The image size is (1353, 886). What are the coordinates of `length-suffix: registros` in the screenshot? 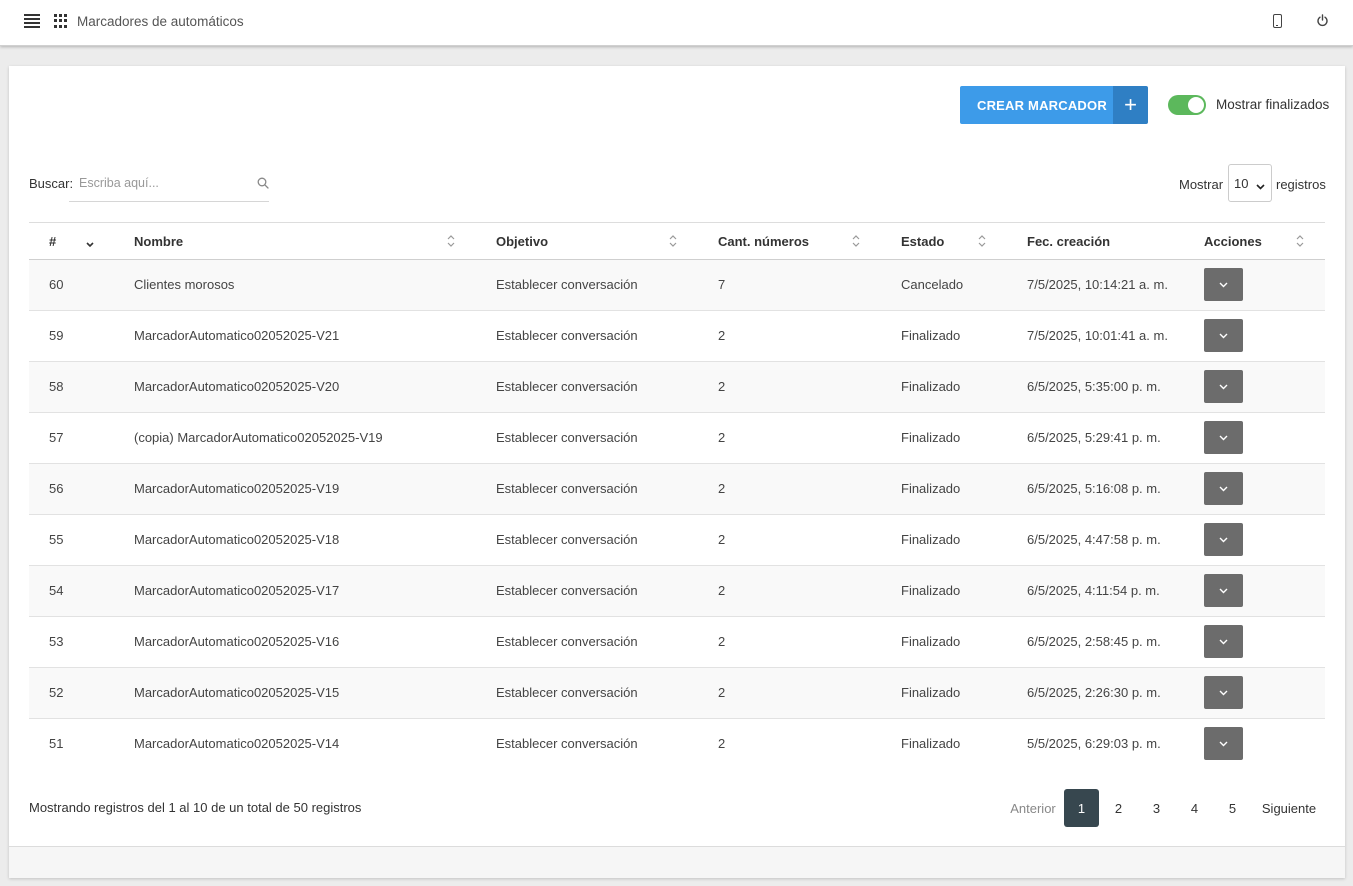 It's located at (1301, 184).